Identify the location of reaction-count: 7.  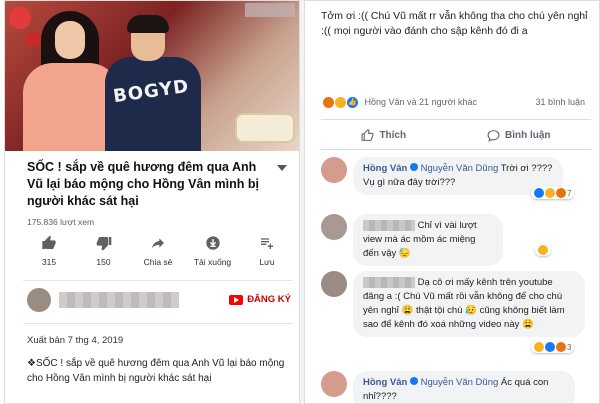
(569, 193).